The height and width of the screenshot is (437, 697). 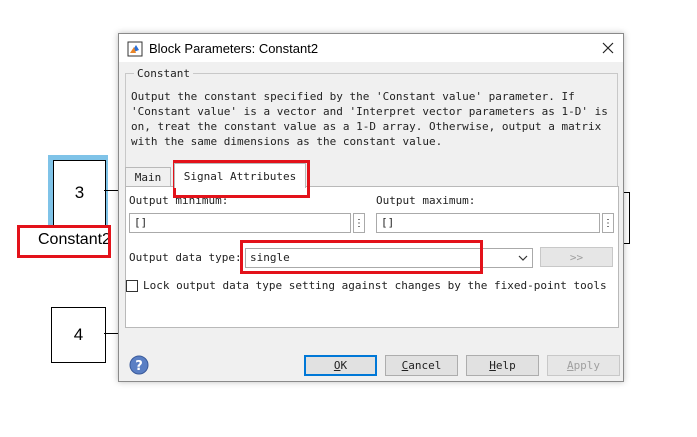 I want to click on output-maximum-more-button: ⋮, so click(x=608, y=223).